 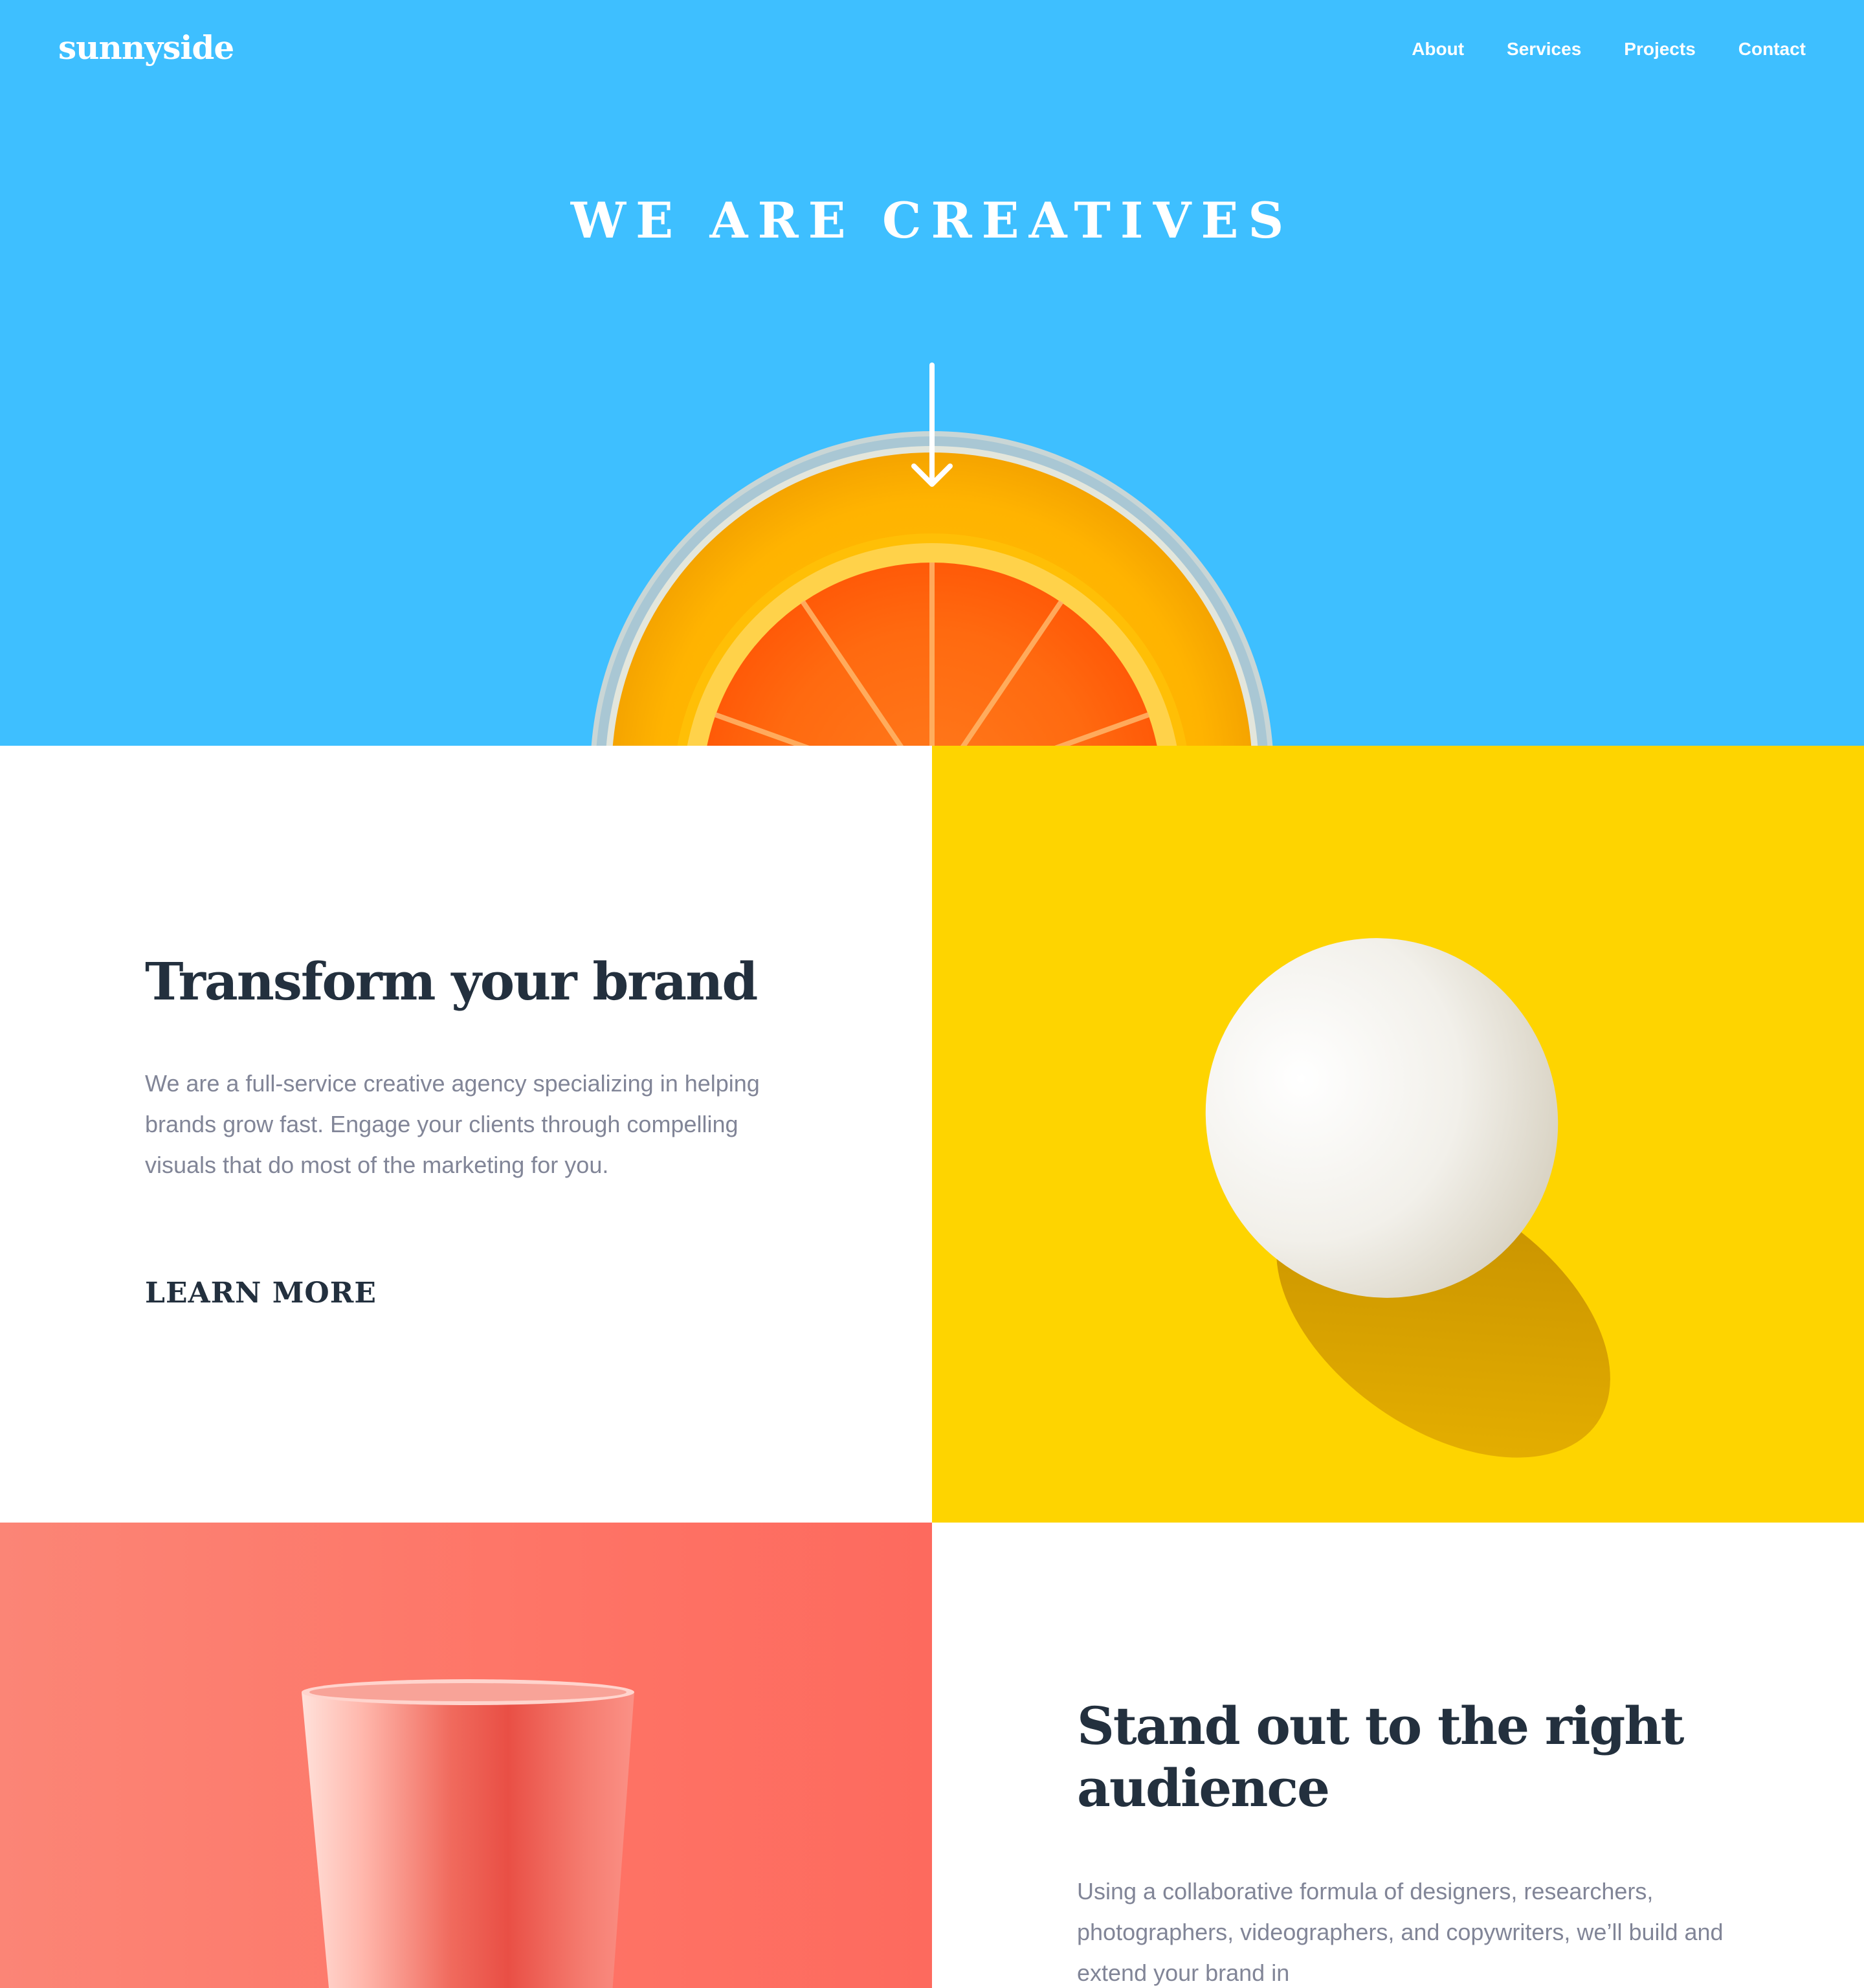 I want to click on logo: sunnyside, so click(x=146, y=47).